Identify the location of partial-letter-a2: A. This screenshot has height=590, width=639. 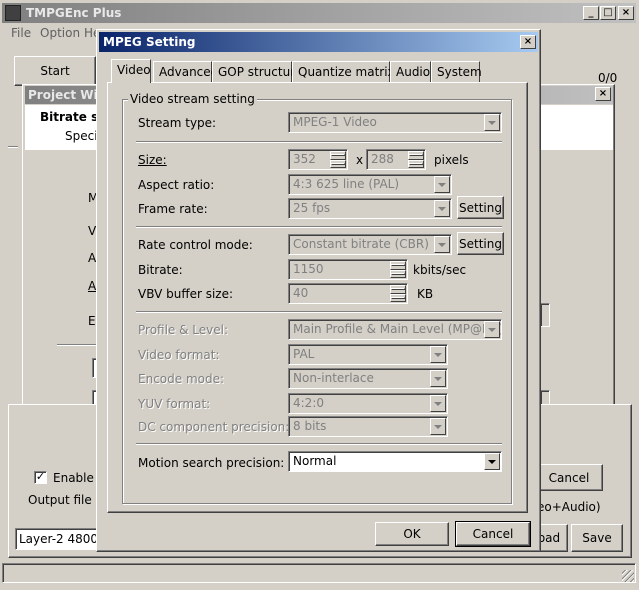
(92, 286).